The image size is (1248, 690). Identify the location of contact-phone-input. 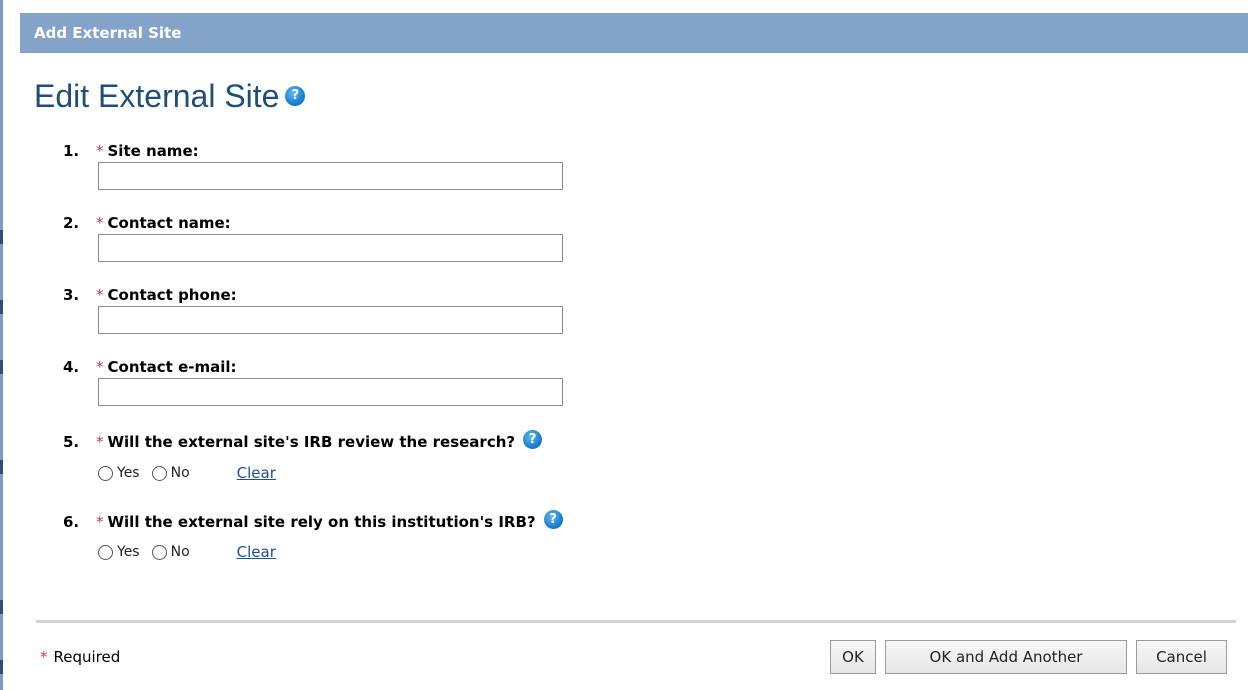
(330, 320).